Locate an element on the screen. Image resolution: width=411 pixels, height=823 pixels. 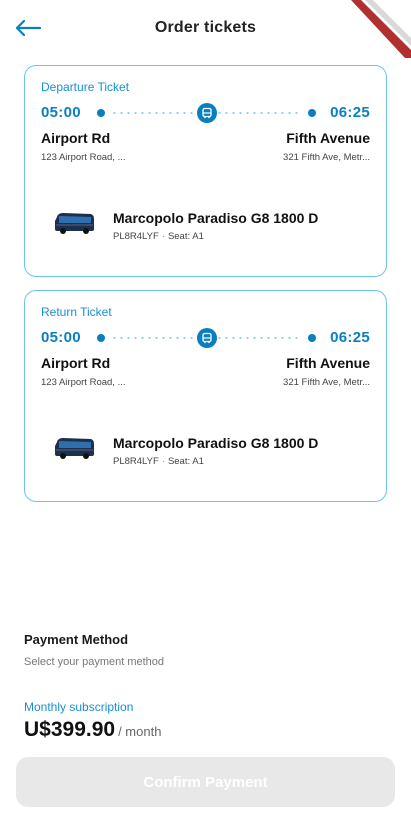
app-header: Order tickets is located at coordinates (205, 29).